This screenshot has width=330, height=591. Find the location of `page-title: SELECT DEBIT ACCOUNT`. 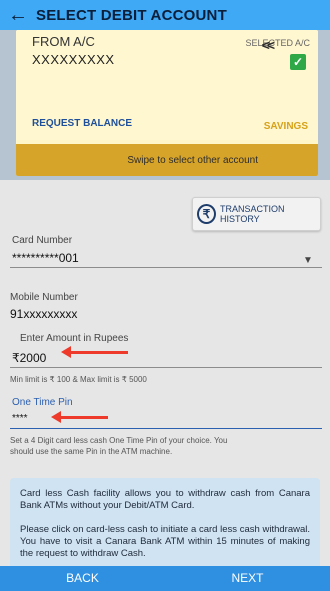

page-title: SELECT DEBIT ACCOUNT is located at coordinates (131, 15).